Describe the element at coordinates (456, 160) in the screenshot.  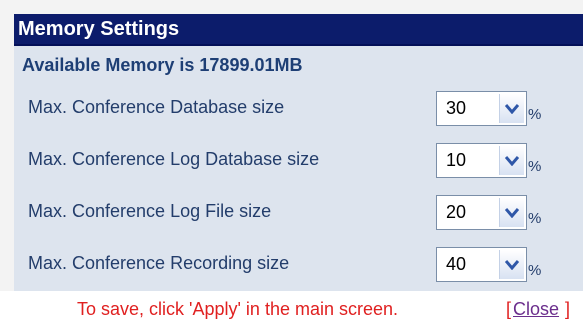
I see `log-db-size-value: 10` at that location.